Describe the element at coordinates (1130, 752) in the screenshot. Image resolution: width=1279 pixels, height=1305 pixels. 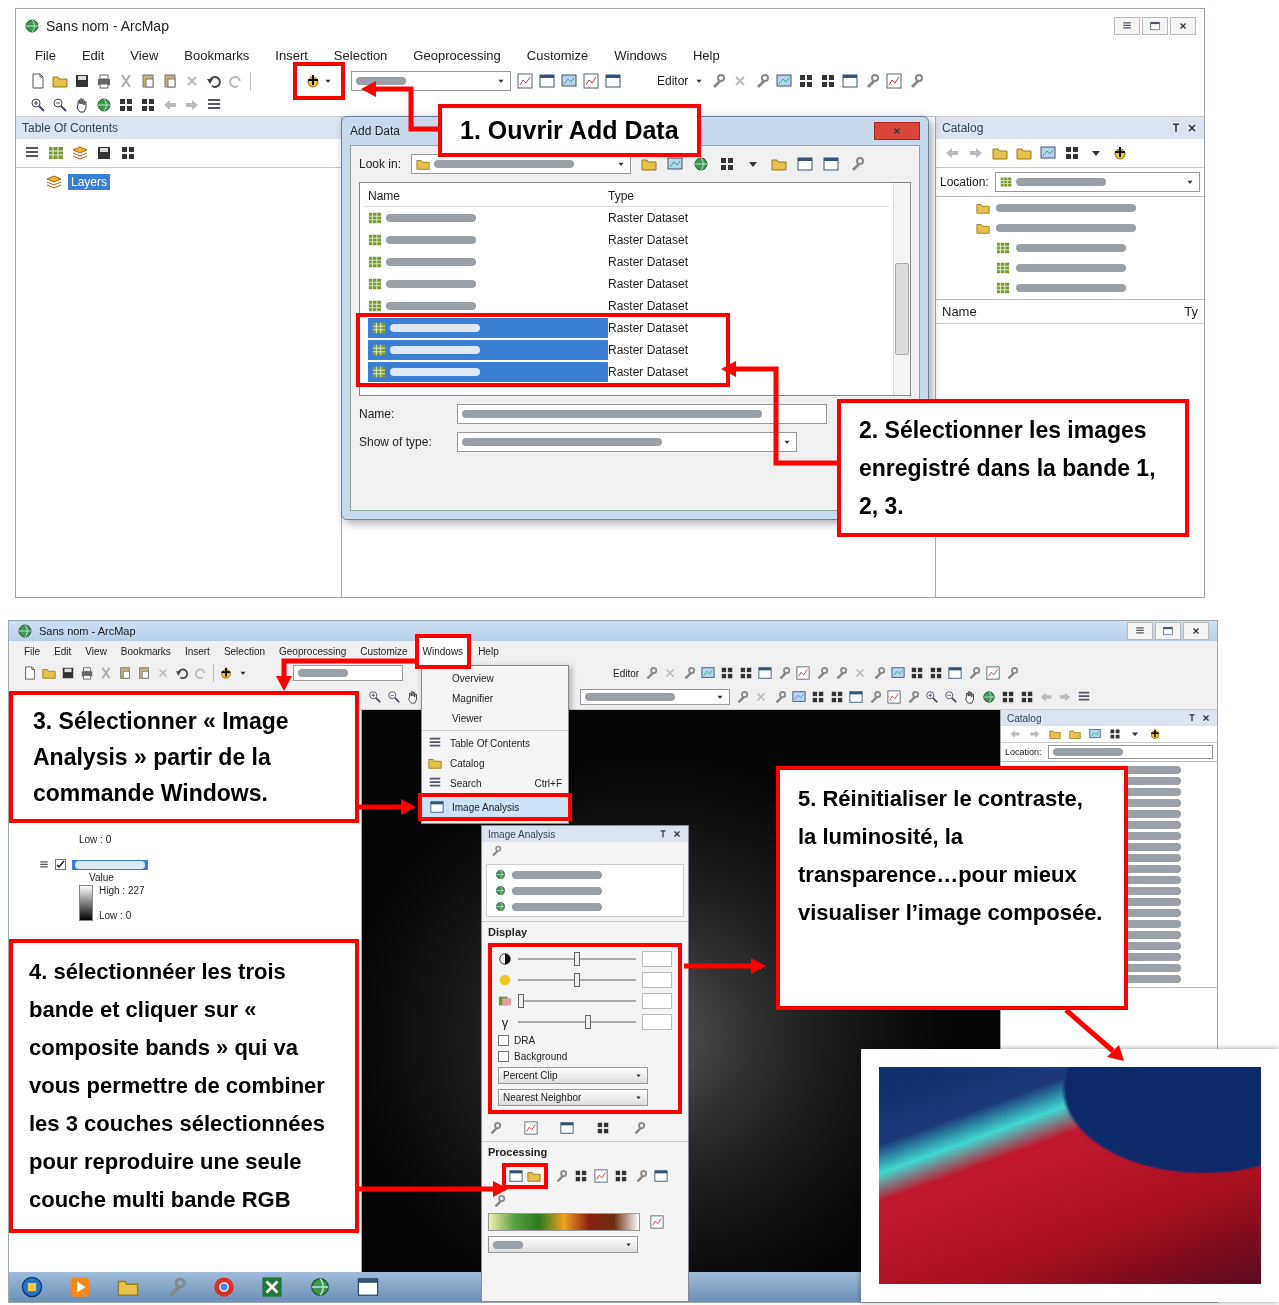
I see `location-field` at that location.